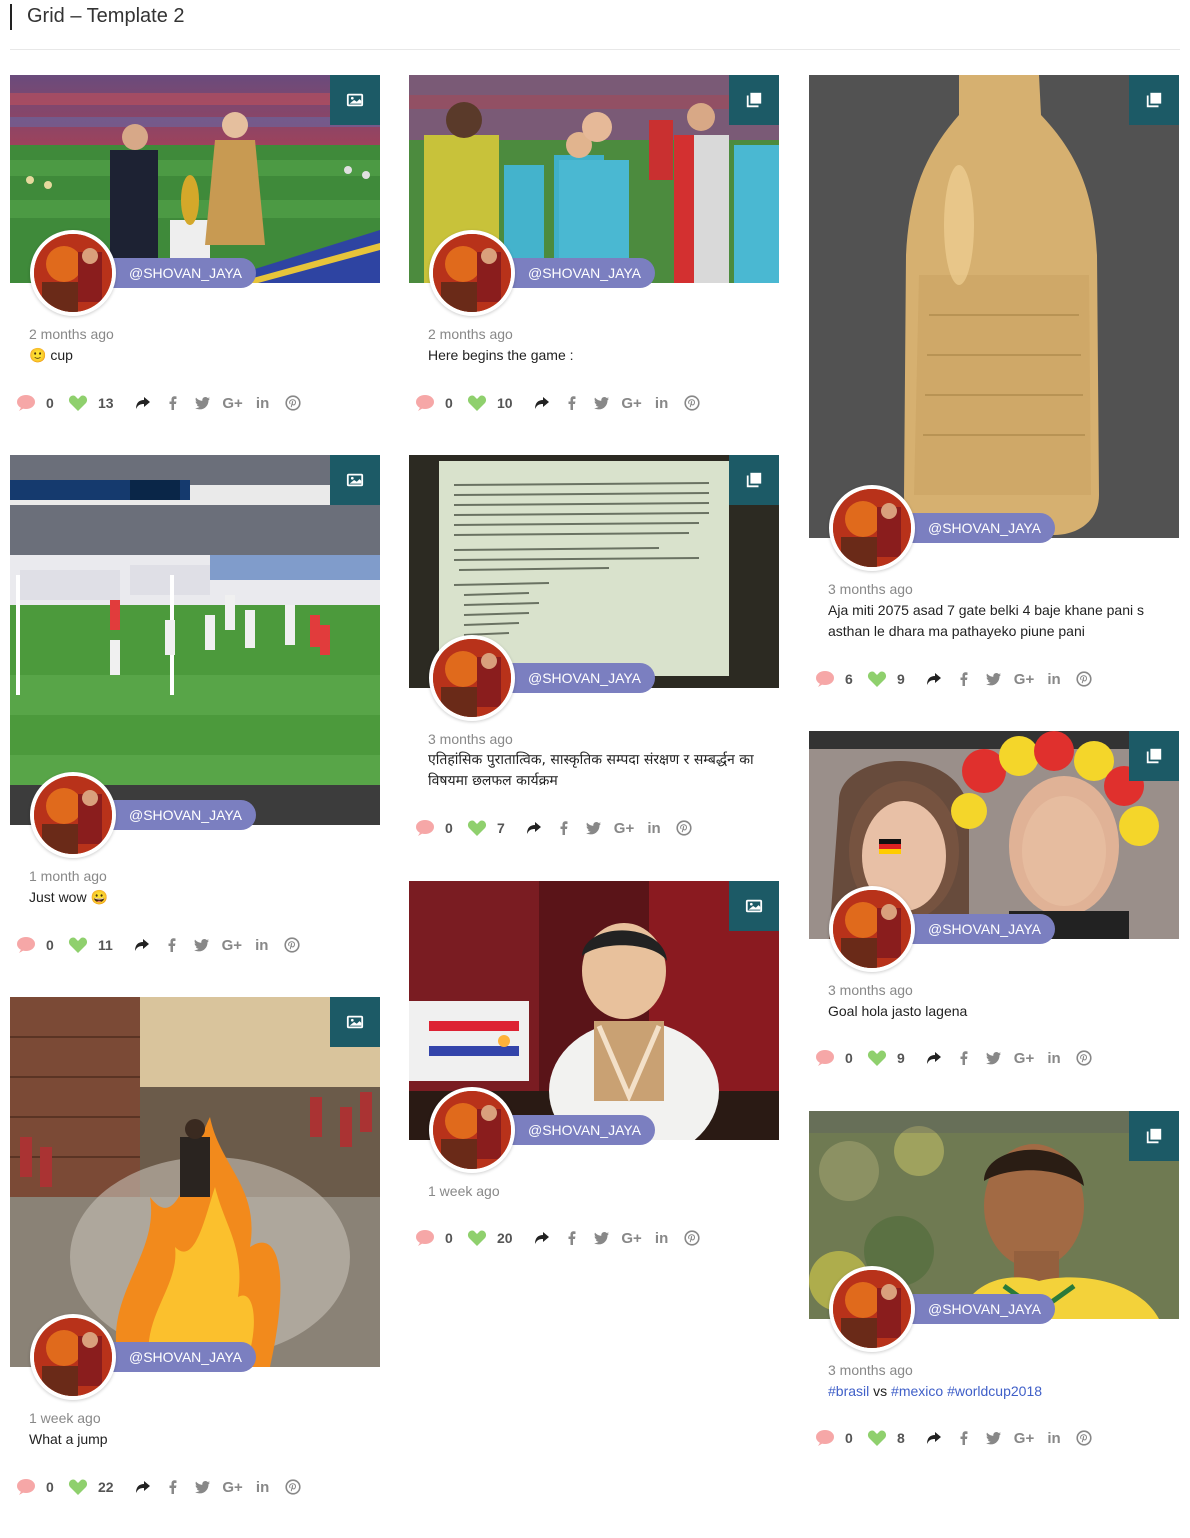  Describe the element at coordinates (994, 1391) in the screenshot. I see `hashtag-link: #worldcup2018` at that location.